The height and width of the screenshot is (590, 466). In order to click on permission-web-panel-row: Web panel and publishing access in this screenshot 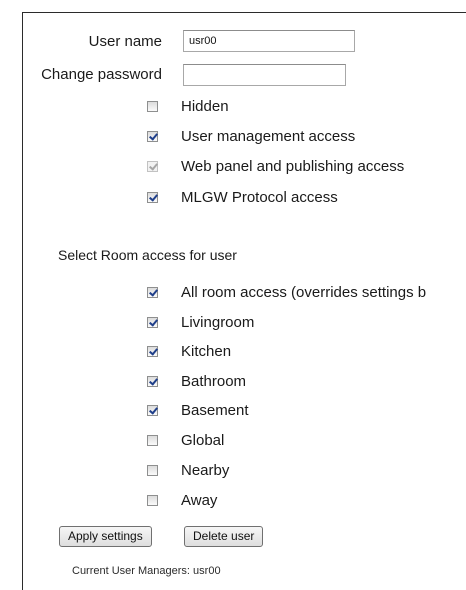, I will do `click(275, 166)`.